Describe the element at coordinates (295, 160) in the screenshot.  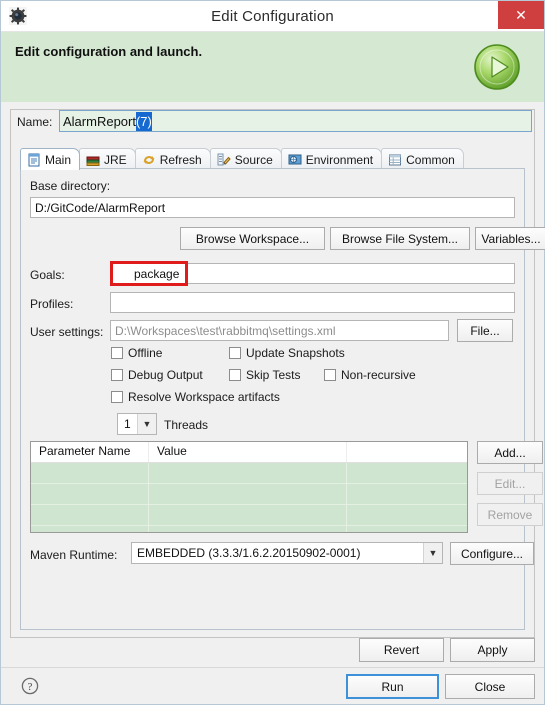
I see `environment-icon` at that location.